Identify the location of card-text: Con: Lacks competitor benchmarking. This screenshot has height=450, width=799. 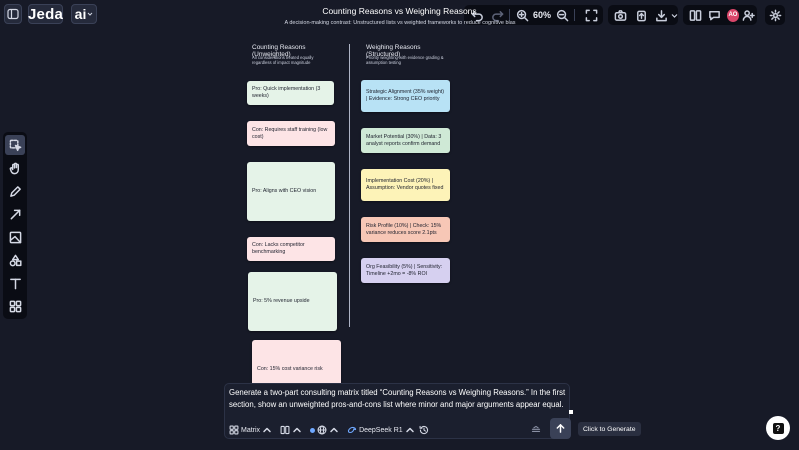
(278, 248).